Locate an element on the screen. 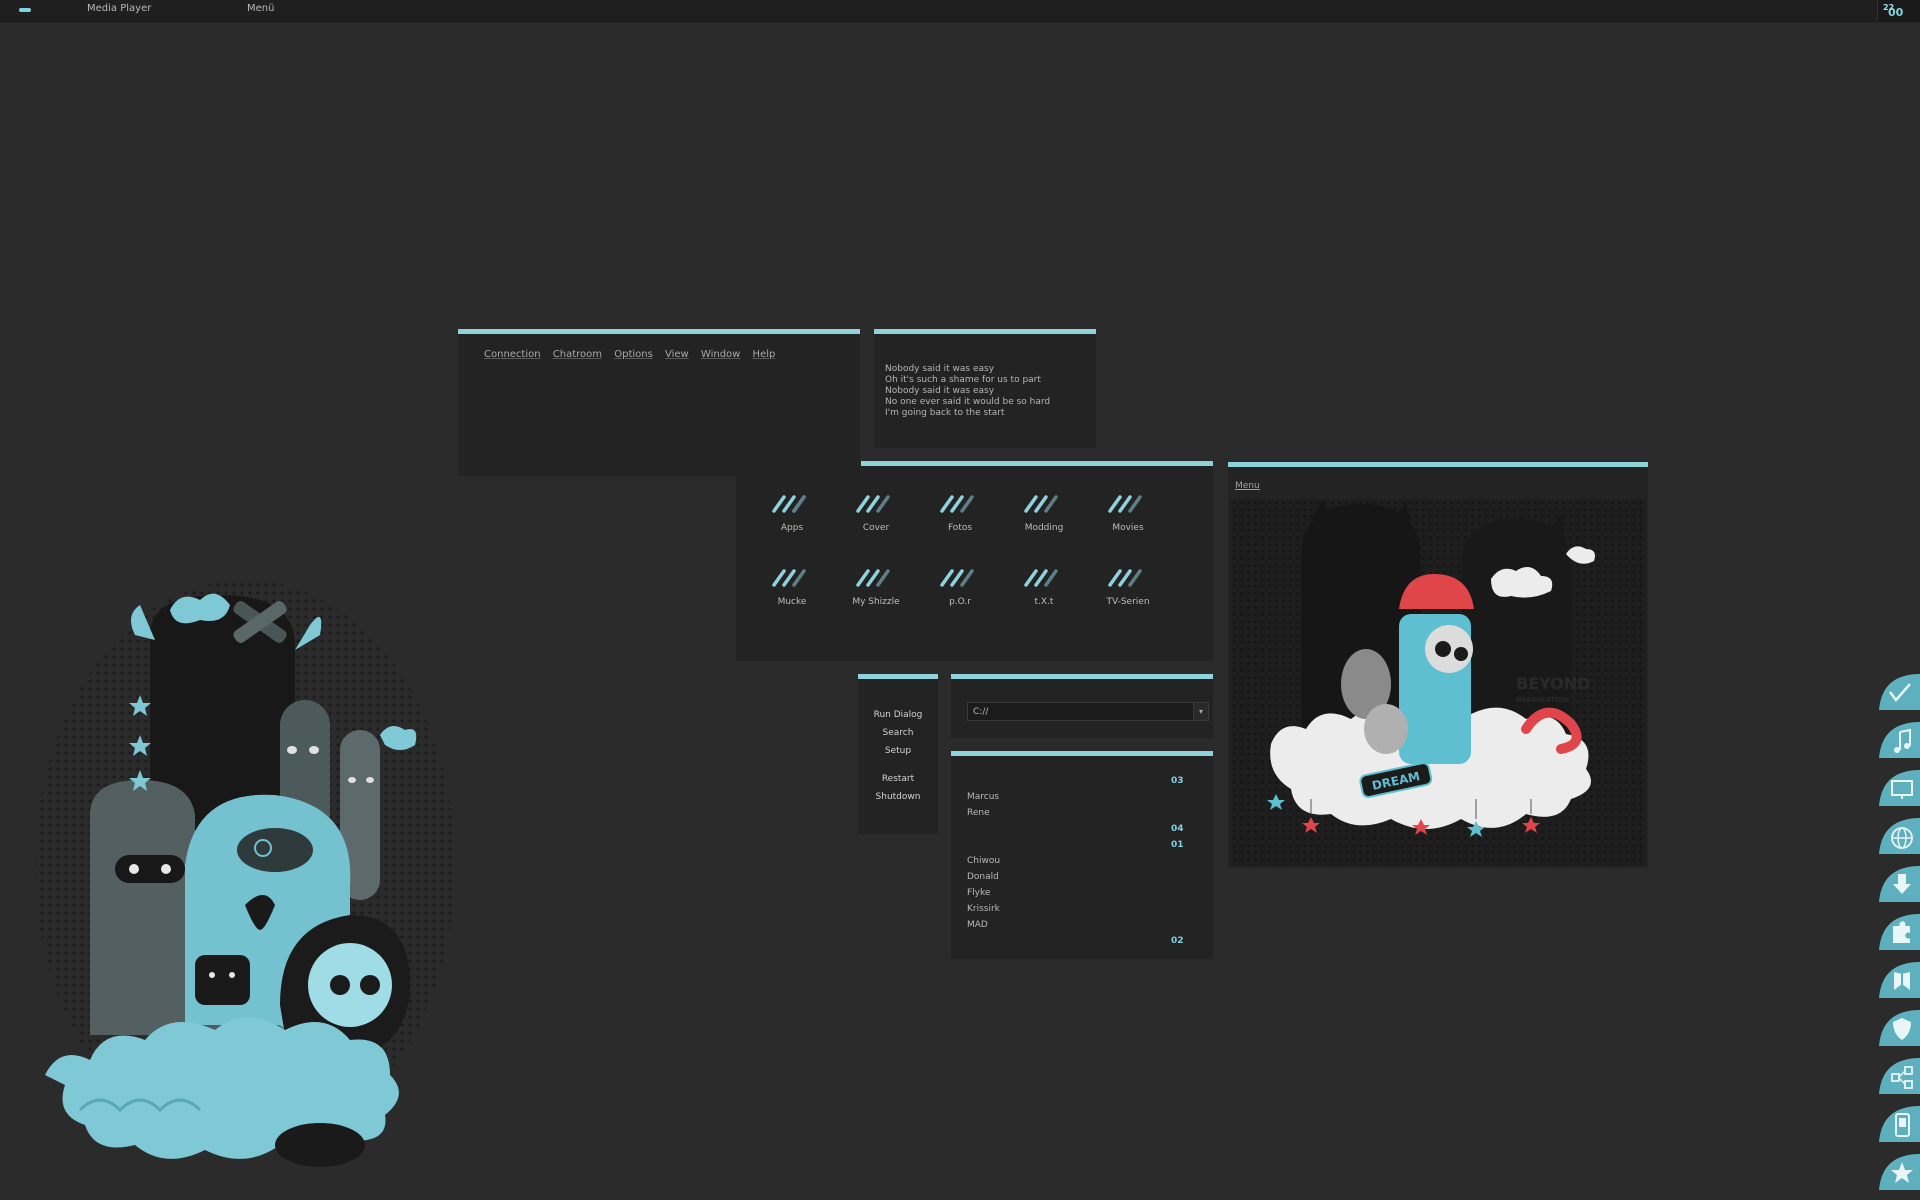 The width and height of the screenshot is (1920, 1200). shield-icon is located at coordinates (1898, 1028).